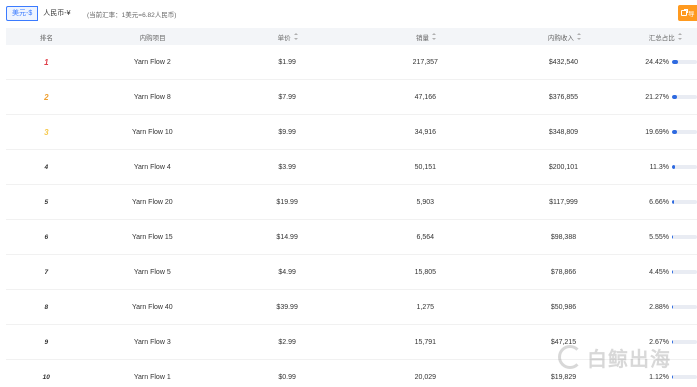 Image resolution: width=697 pixels, height=387 pixels. What do you see at coordinates (46, 38) in the screenshot?
I see `header-rank: 排名` at bounding box center [46, 38].